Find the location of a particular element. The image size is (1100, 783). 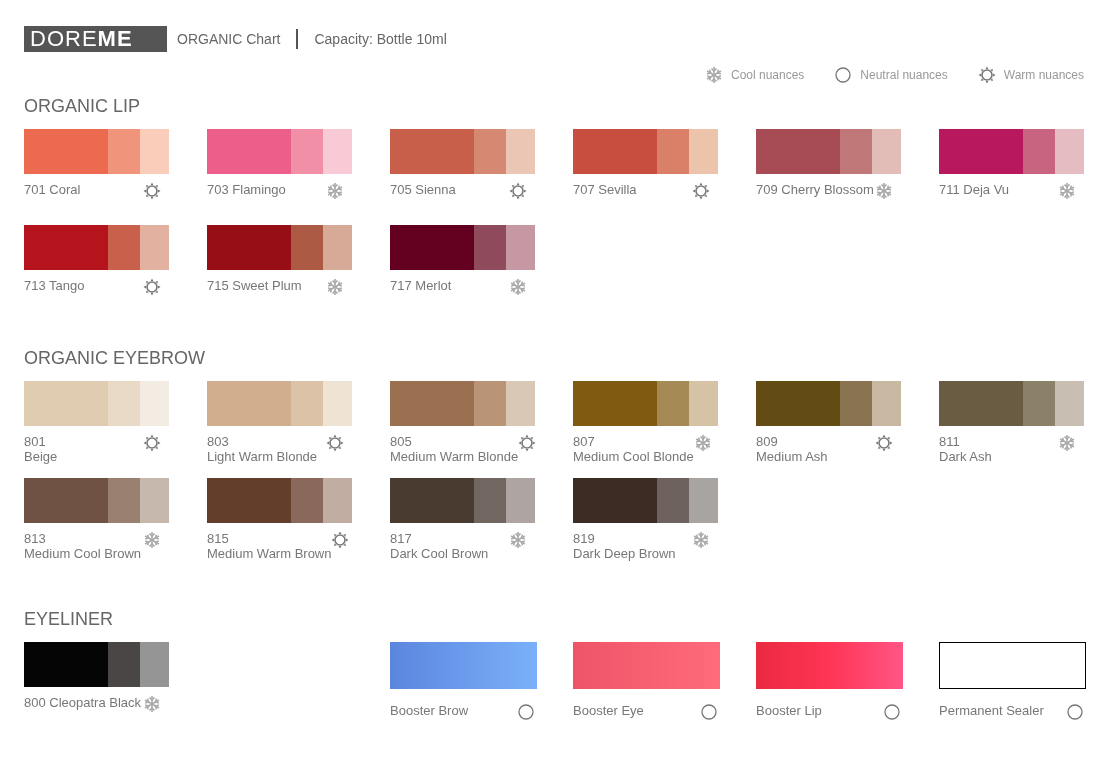

shade-name: 713 Tango is located at coordinates (54, 285).